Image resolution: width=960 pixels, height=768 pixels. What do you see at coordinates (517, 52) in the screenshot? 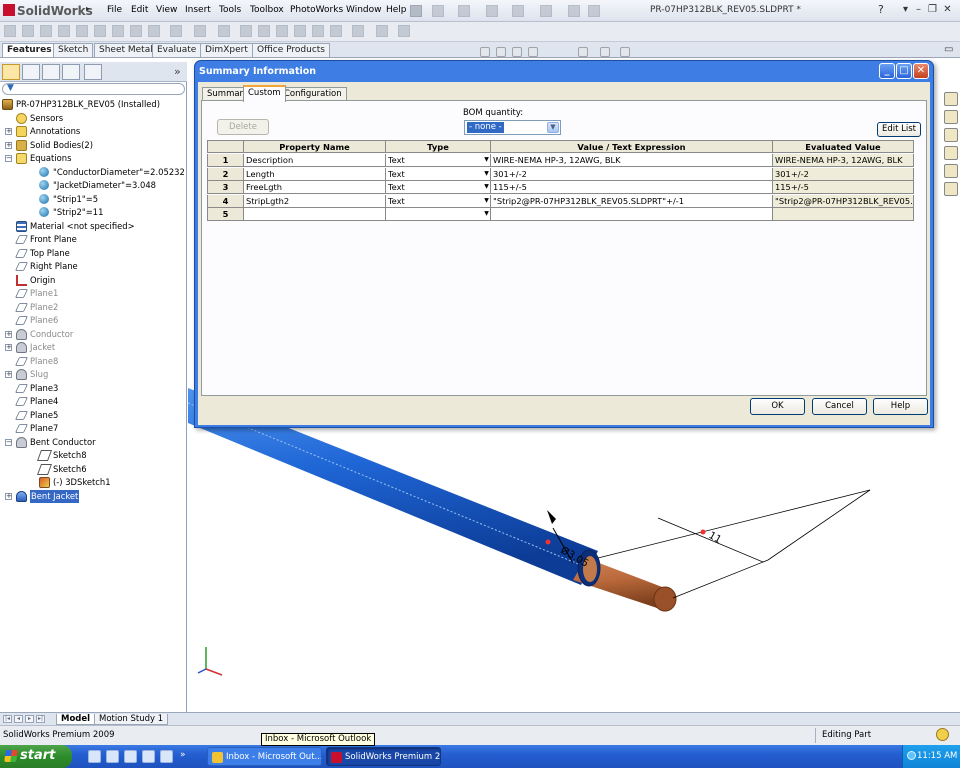
I see `previous-view-icon` at bounding box center [517, 52].